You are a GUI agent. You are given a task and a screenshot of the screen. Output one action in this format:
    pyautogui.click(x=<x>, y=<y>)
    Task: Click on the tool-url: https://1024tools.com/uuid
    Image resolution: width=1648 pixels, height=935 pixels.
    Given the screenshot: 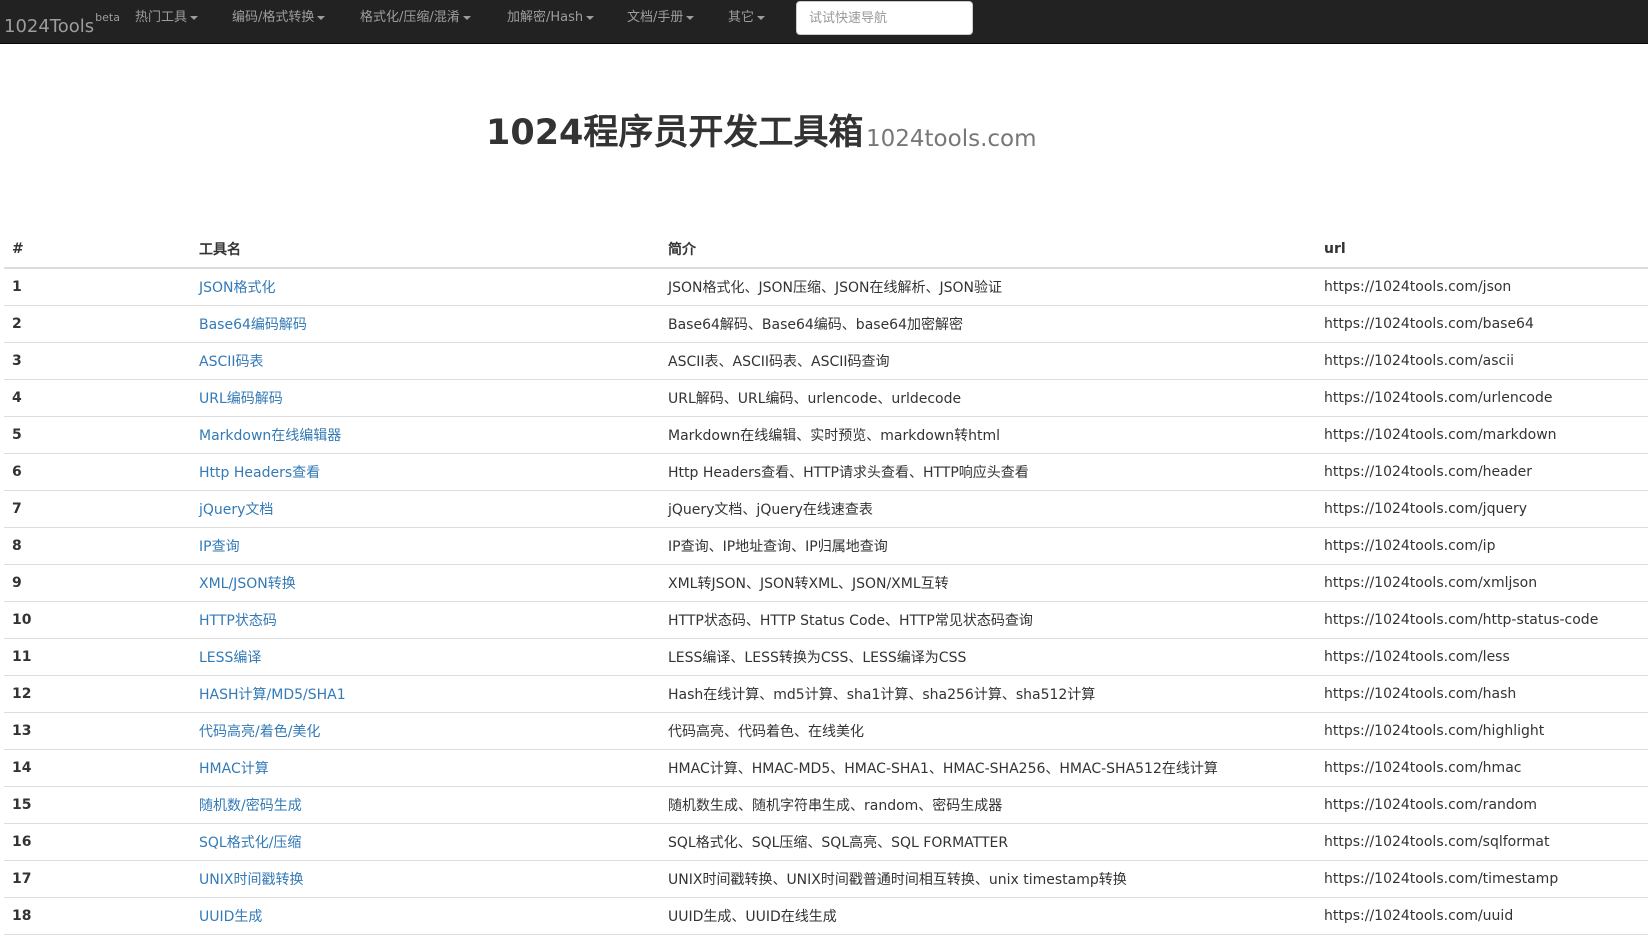 What is the action you would take?
    pyautogui.click(x=1482, y=916)
    